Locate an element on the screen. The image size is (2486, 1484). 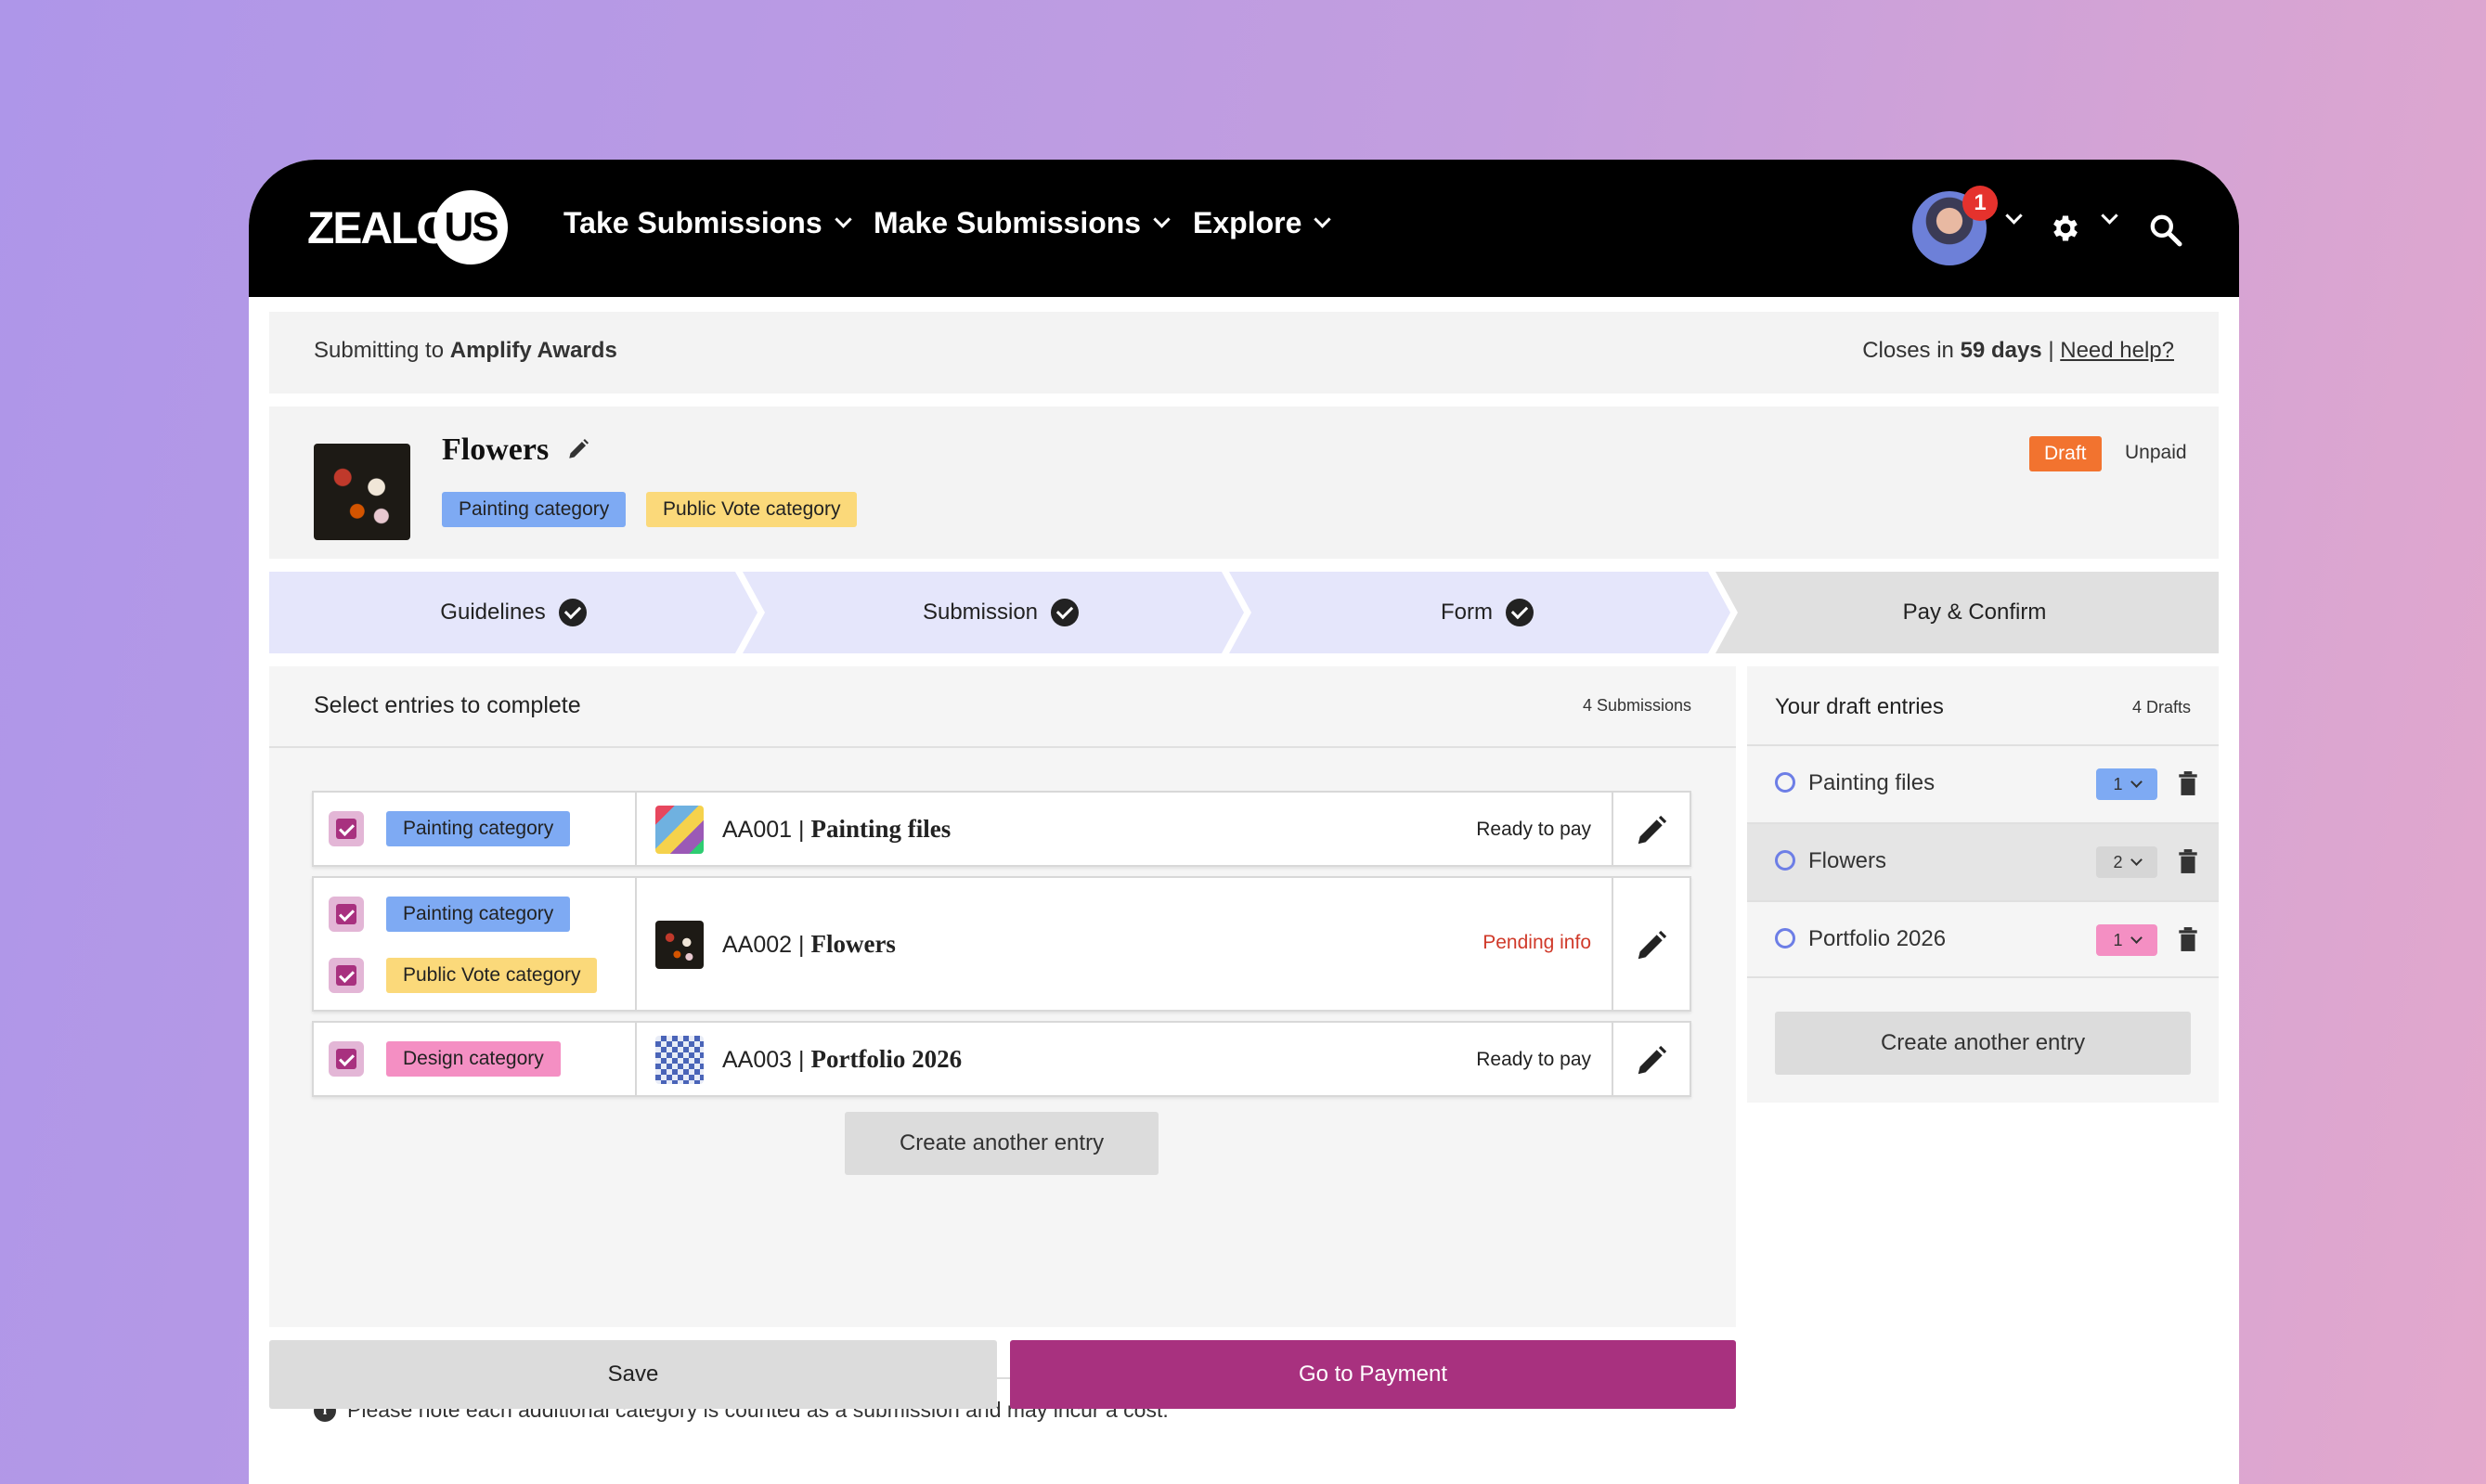
save-button: Save is located at coordinates (633, 1375).